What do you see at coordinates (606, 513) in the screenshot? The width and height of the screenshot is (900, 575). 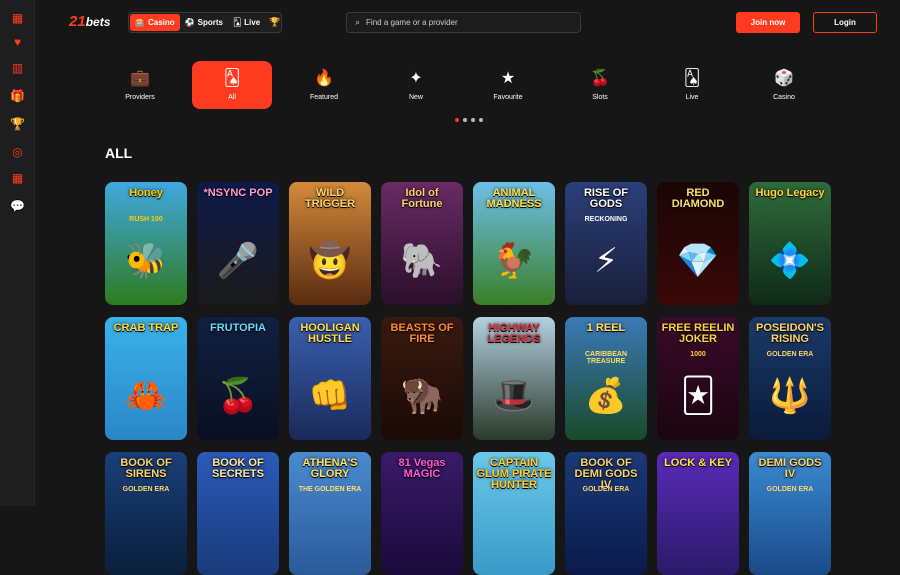 I see `game-tile: BOOK OF DEMI GODS IV GOLDEN ERA` at bounding box center [606, 513].